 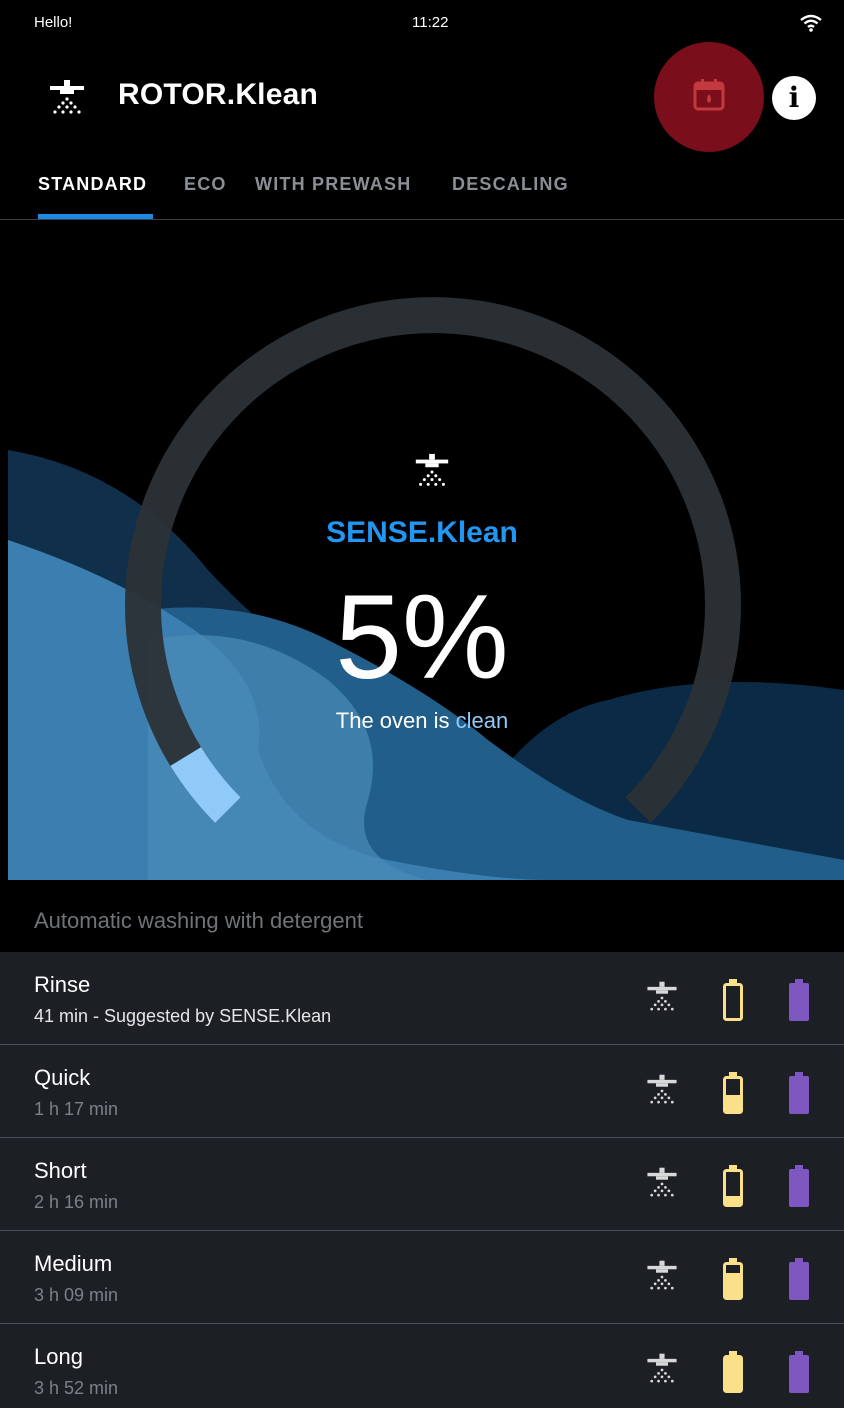 What do you see at coordinates (76, 1388) in the screenshot?
I see `program-detail: 3 h 52 min` at bounding box center [76, 1388].